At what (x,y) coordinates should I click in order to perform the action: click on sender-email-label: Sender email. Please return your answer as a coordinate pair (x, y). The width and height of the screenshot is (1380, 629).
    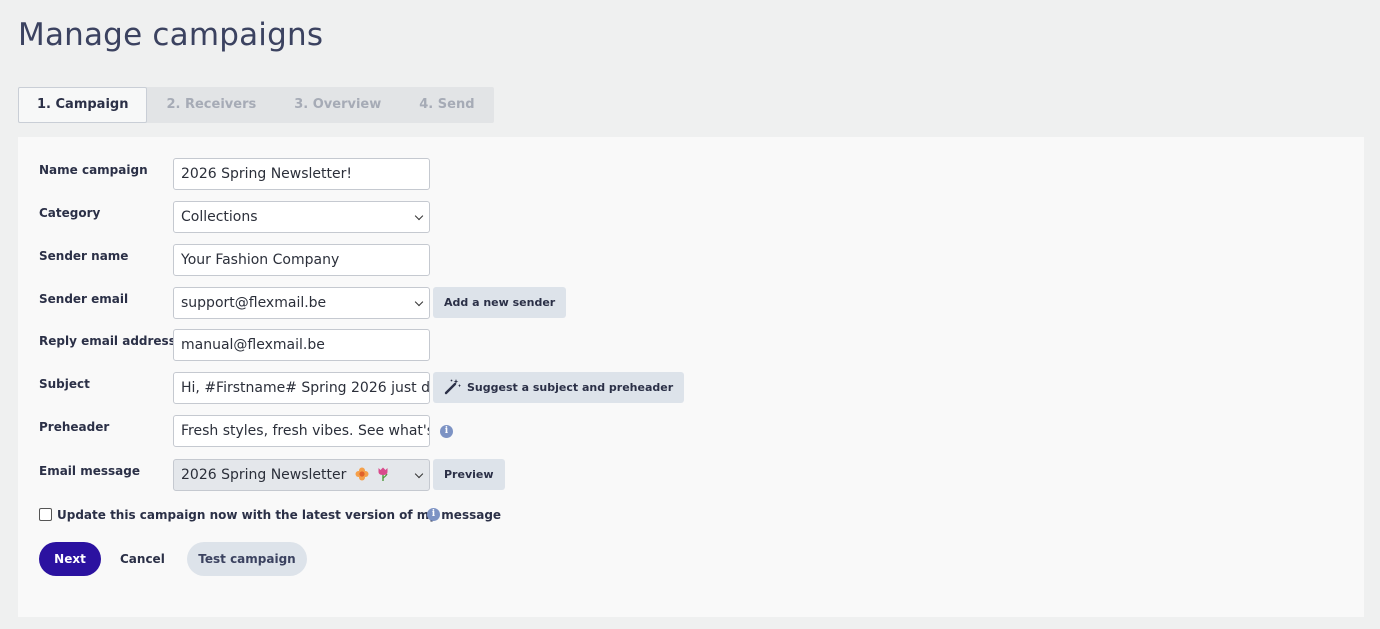
    Looking at the image, I should click on (84, 299).